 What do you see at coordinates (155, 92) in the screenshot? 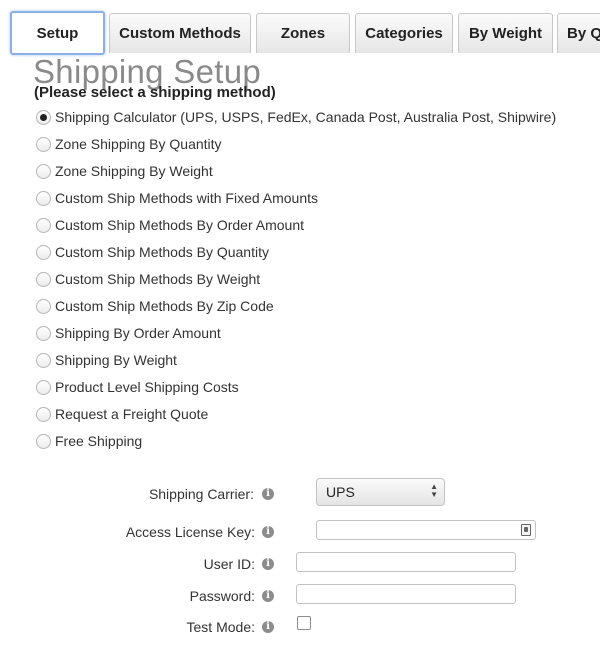
I see `page-subtitle: (Please select a shipping method)` at bounding box center [155, 92].